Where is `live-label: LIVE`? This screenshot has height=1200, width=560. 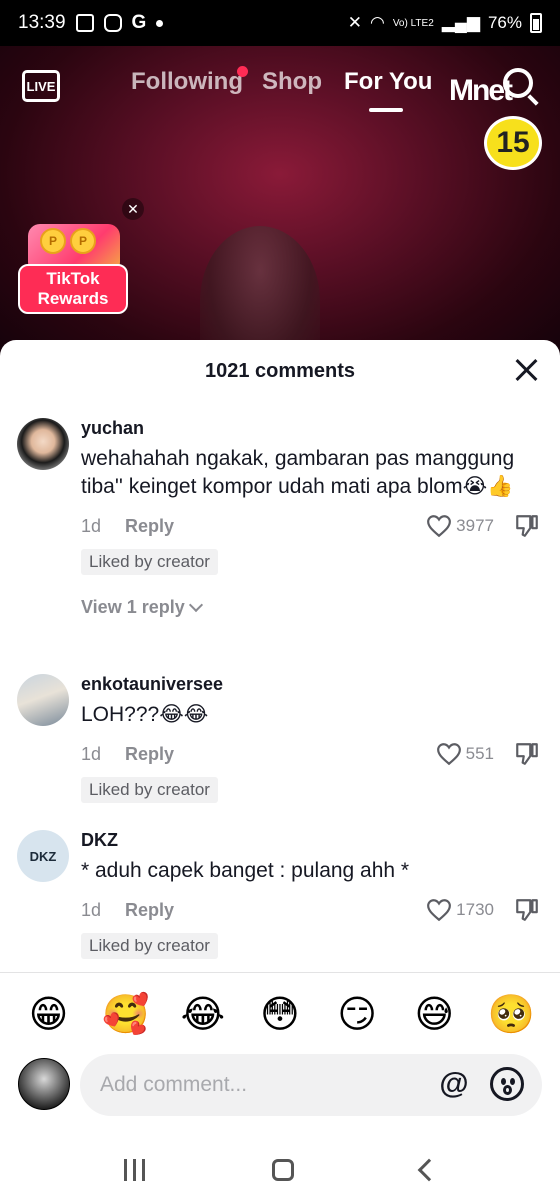 live-label: LIVE is located at coordinates (41, 86).